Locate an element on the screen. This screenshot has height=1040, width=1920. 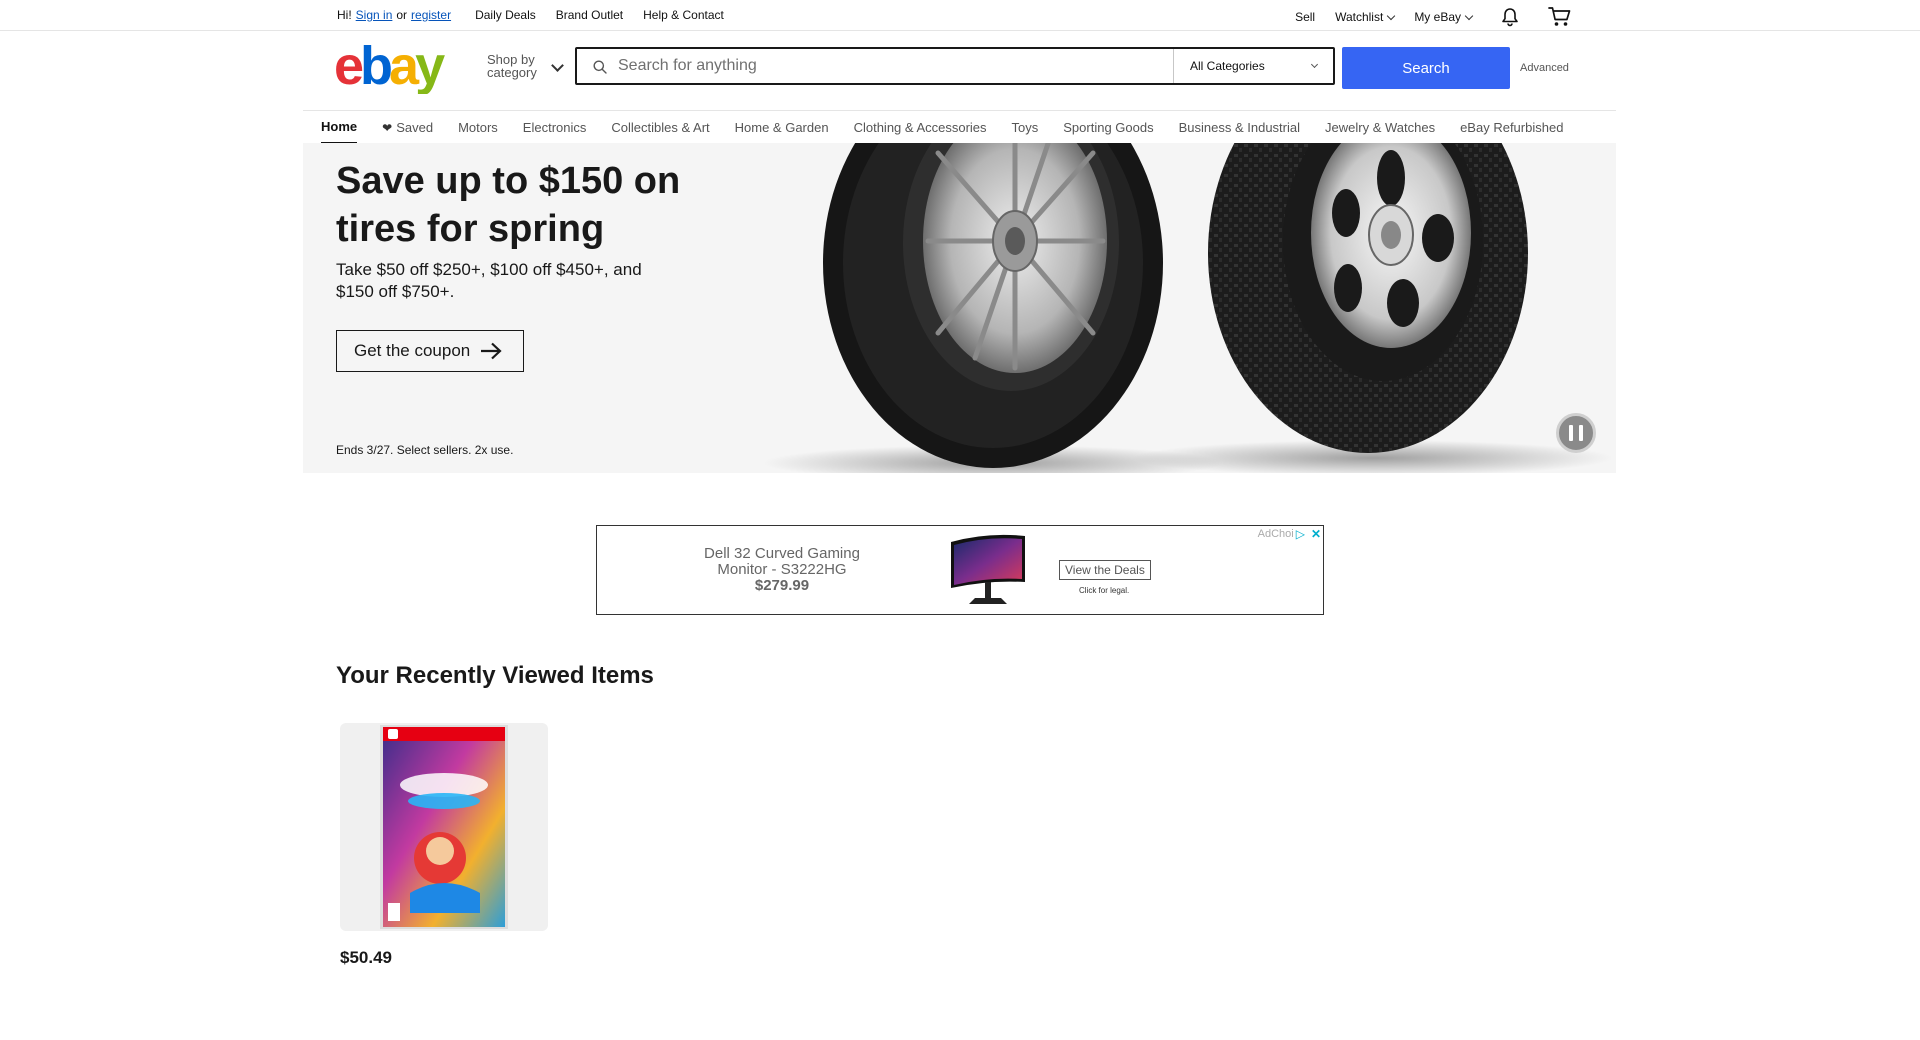
nav-item-motors: Motors is located at coordinates (478, 127).